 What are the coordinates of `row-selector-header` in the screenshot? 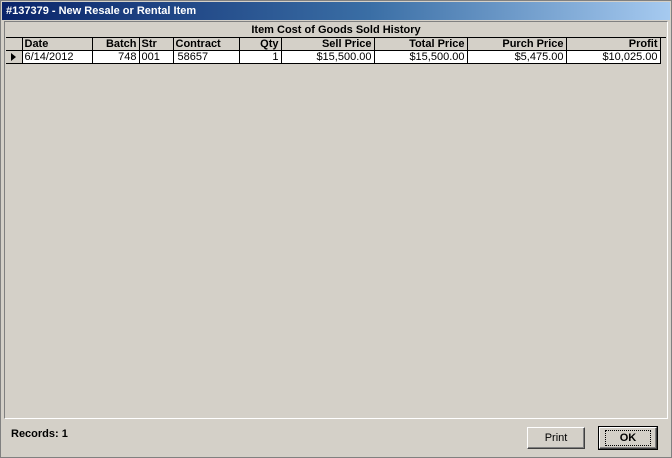 It's located at (14, 44).